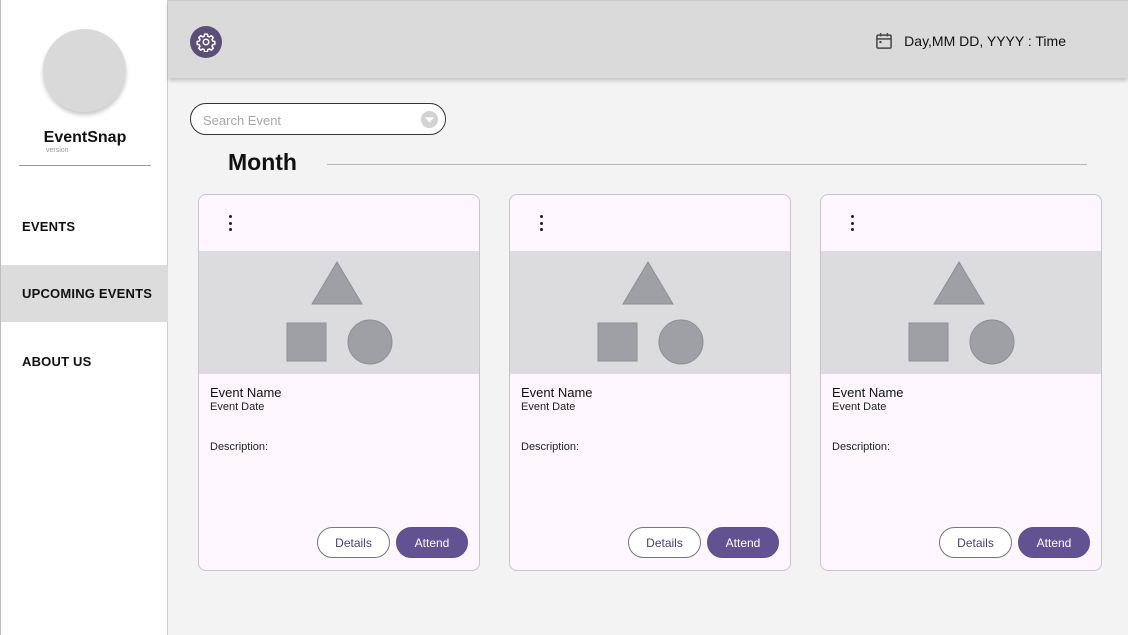 Image resolution: width=1128 pixels, height=635 pixels. I want to click on avatar, so click(84, 70).